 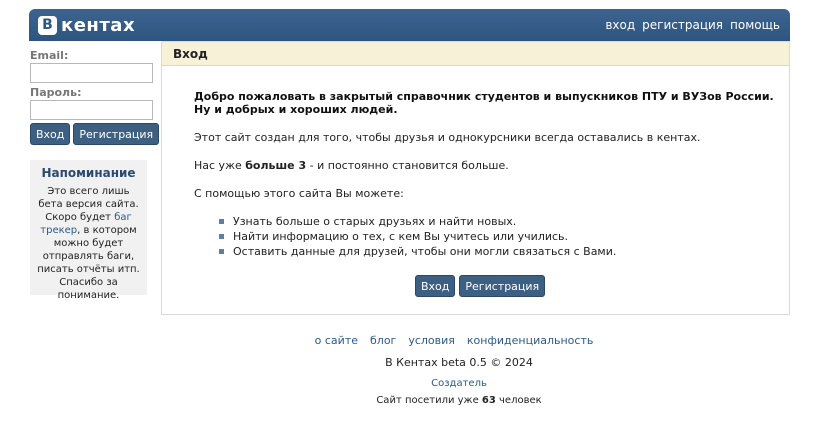 I want to click on visit-counter: Сайт посетили уже 63 человек, so click(x=414, y=400).